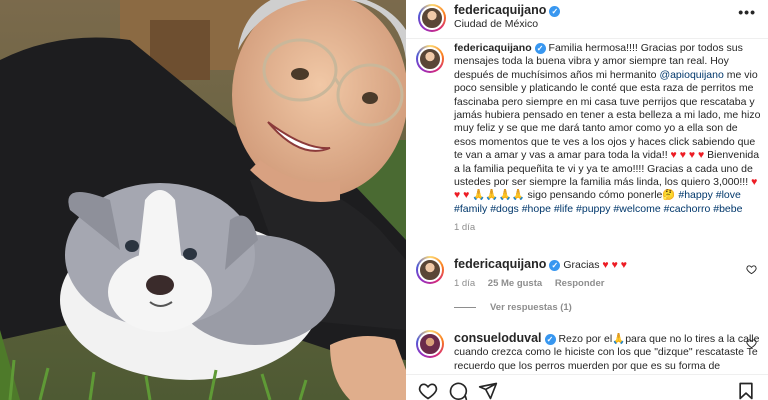 The width and height of the screenshot is (768, 400). Describe the element at coordinates (470, 209) in the screenshot. I see `hashtag-link: #family` at that location.